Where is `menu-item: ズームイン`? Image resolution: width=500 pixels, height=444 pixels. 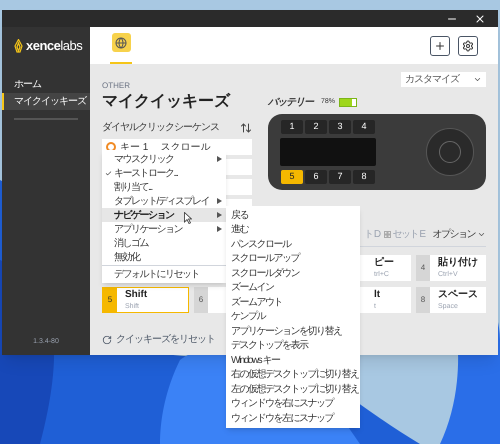
menu-item: ズームイン is located at coordinates (293, 287).